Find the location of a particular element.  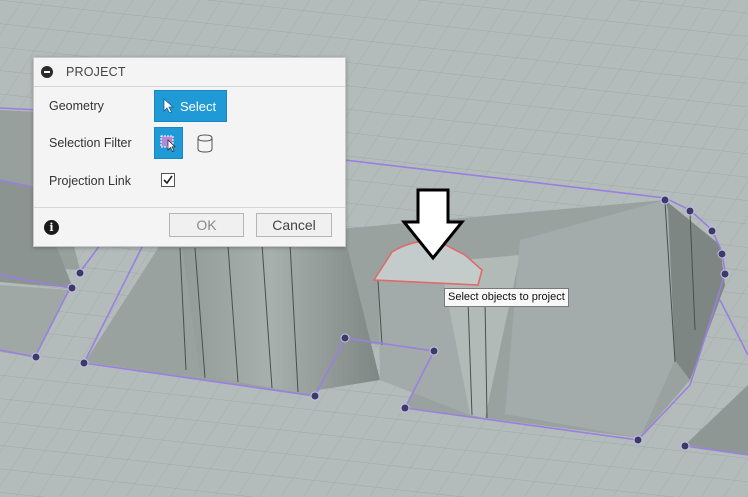

geometry-label: Geometry is located at coordinates (76, 106).